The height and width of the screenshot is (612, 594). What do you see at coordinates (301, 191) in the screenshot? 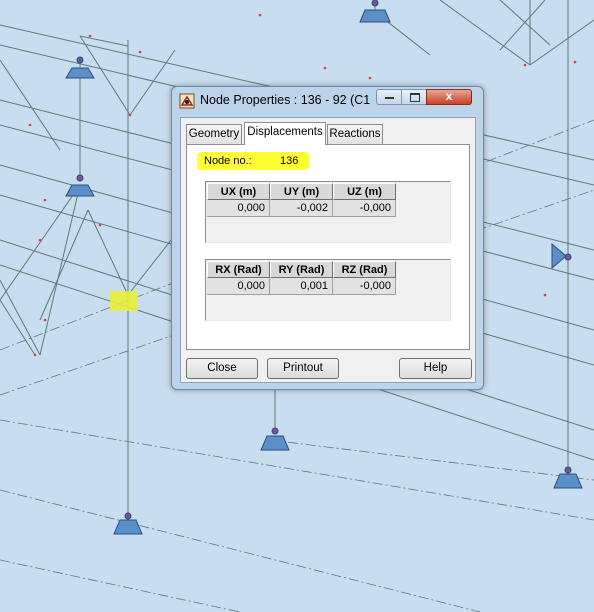
I see `grid-header: UY (m)` at bounding box center [301, 191].